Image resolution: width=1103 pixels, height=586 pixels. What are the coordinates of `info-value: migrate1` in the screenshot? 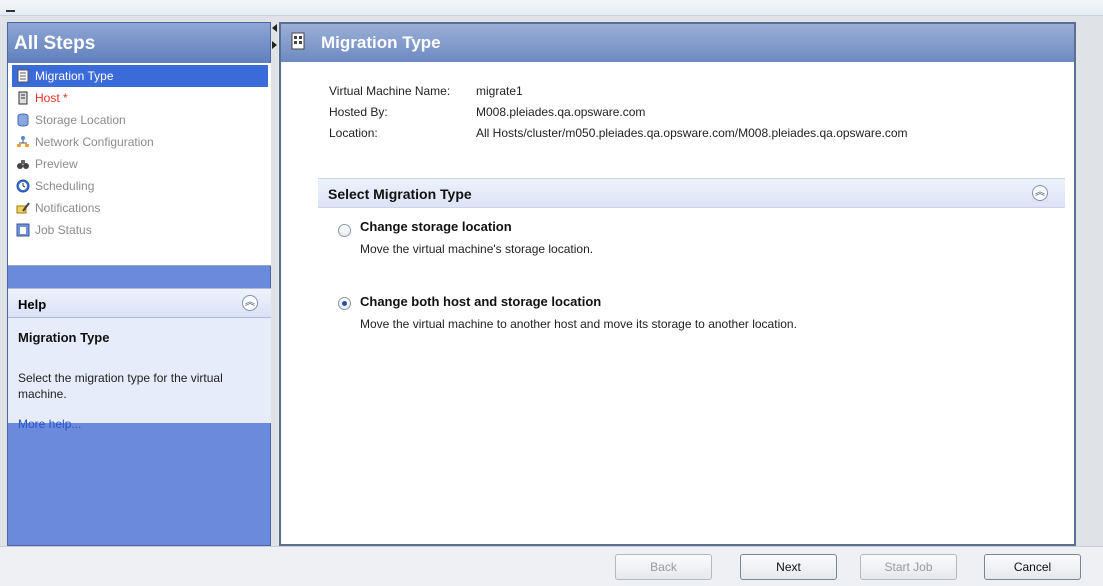 It's located at (499, 91).